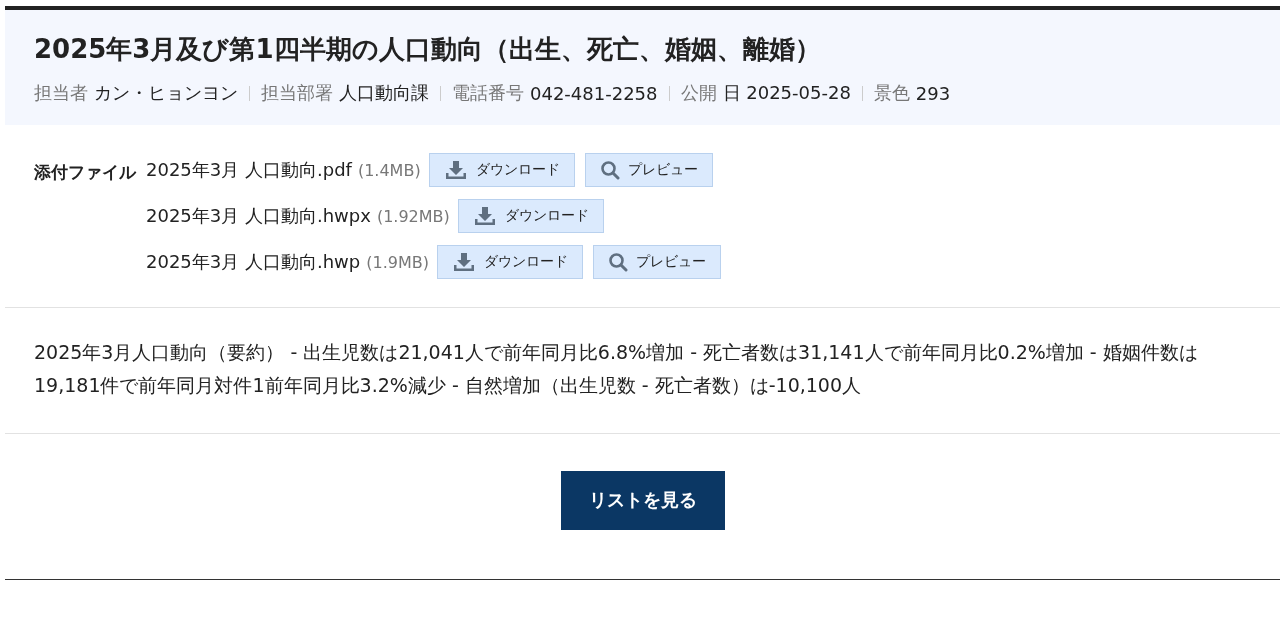 The width and height of the screenshot is (1285, 619). I want to click on file-name: 2025年3月 人口動向.hwp, so click(253, 262).